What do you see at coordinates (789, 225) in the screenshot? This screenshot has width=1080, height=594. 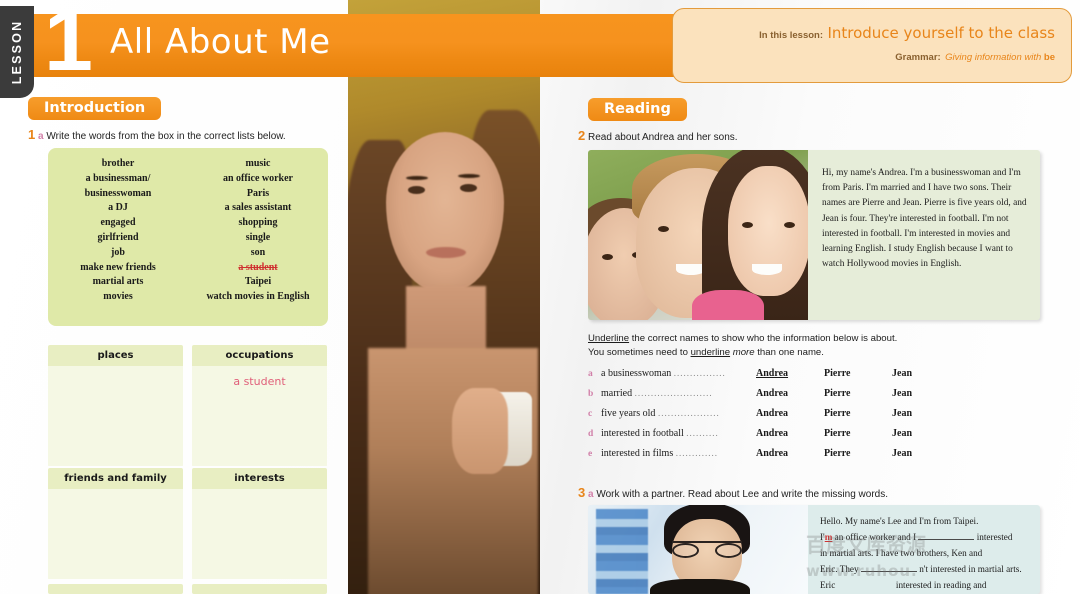 I see `andrea-photo-mother-eye-right` at bounding box center [789, 225].